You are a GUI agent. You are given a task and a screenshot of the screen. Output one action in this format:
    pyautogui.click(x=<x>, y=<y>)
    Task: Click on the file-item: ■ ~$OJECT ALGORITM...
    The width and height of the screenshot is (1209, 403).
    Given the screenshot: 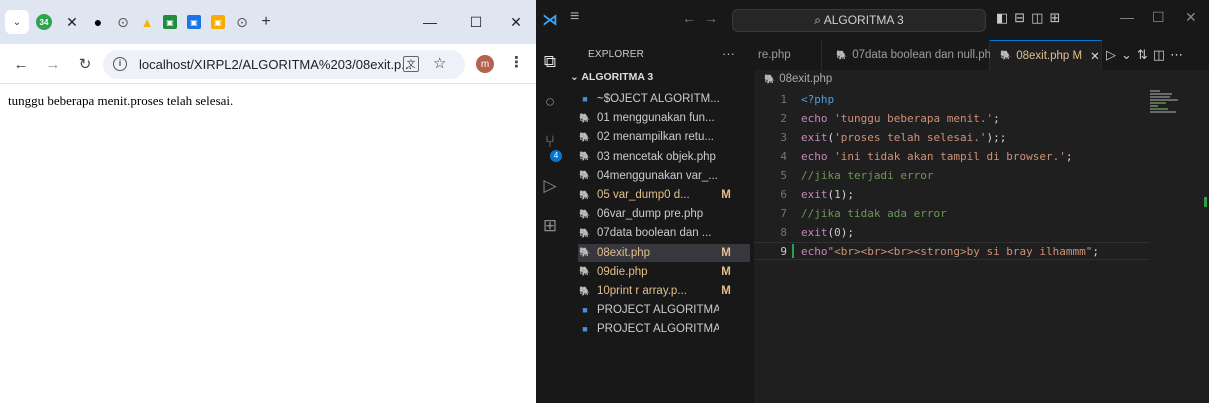 What is the action you would take?
    pyautogui.click(x=664, y=99)
    